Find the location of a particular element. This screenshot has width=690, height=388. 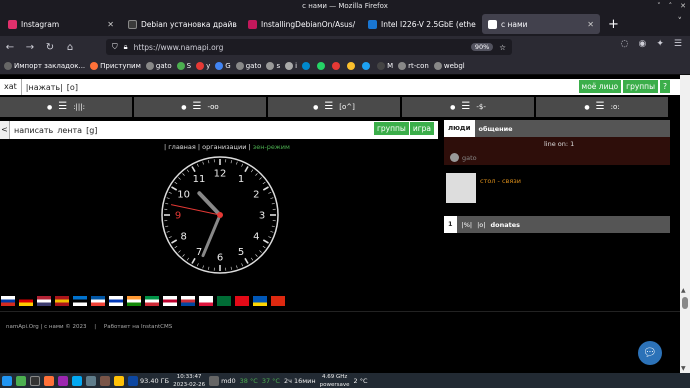

tab-debian: Debian установка драйв✕ is located at coordinates (181, 24).